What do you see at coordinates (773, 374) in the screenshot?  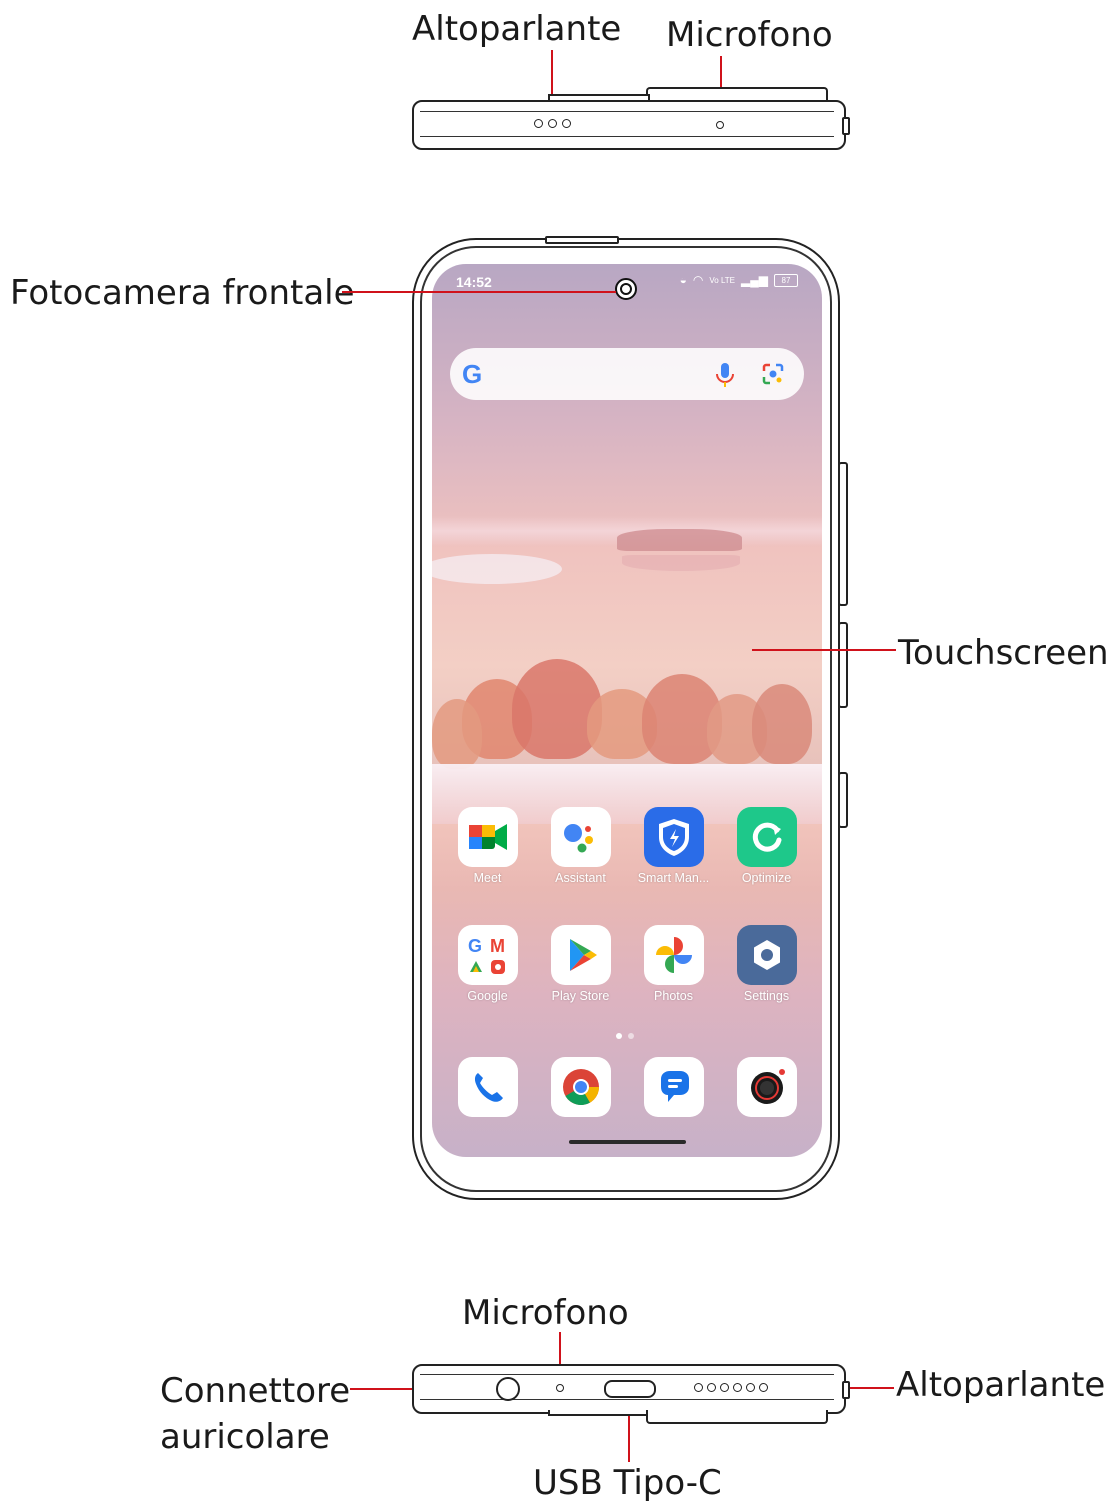 I see `google-lens-icon` at bounding box center [773, 374].